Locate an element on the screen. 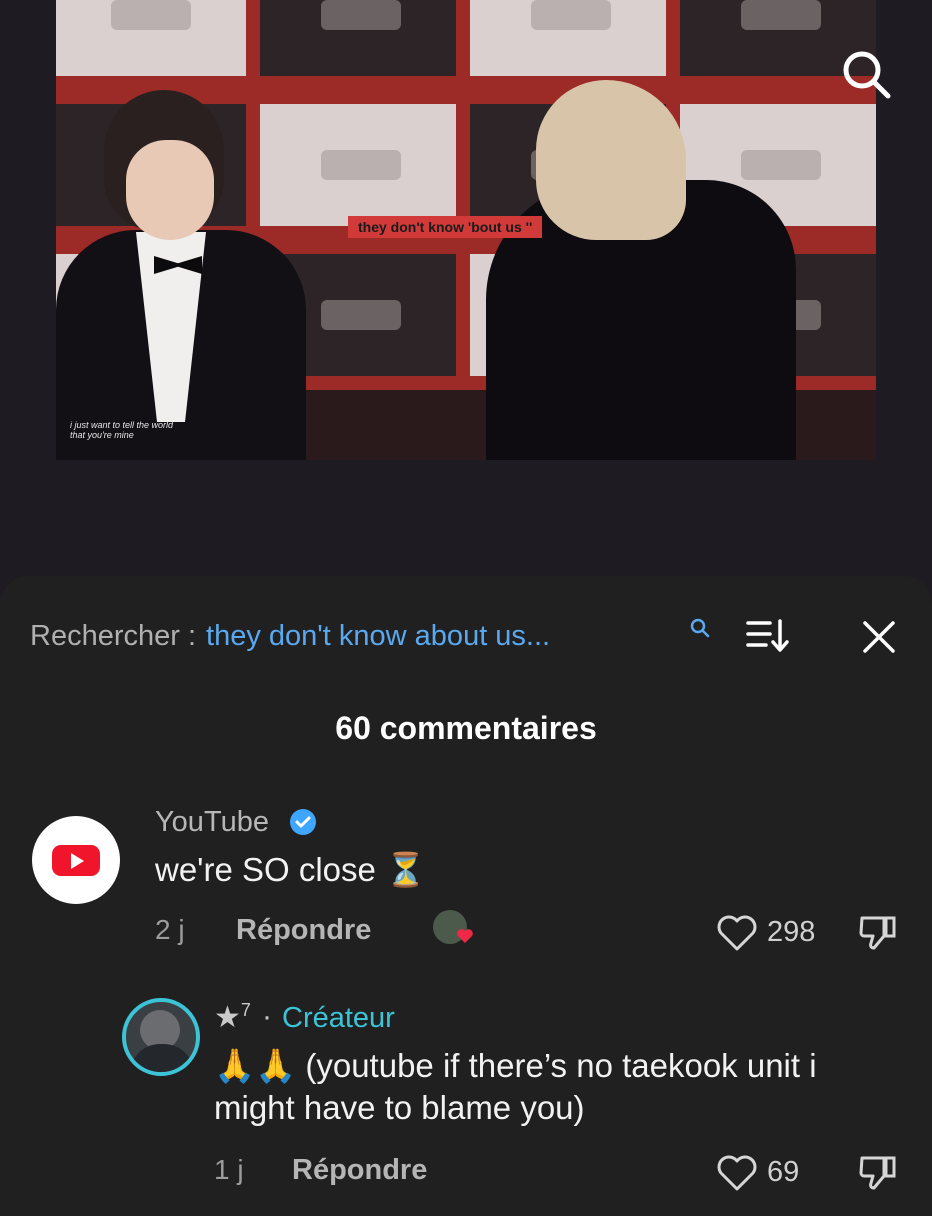  comment-count-title: 60 commentaires is located at coordinates (466, 728).